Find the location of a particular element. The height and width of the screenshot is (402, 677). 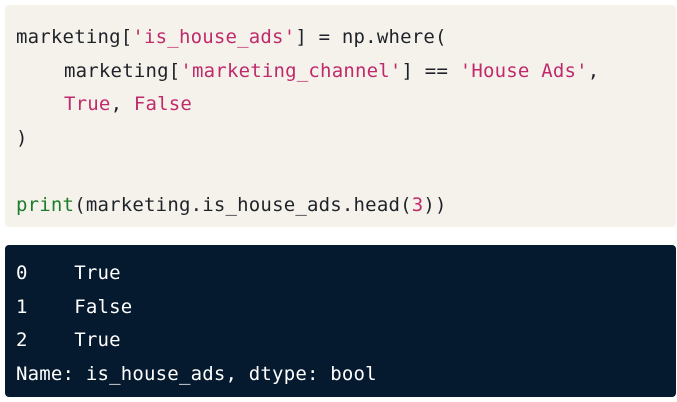

output-row: 1 False is located at coordinates (74, 306).